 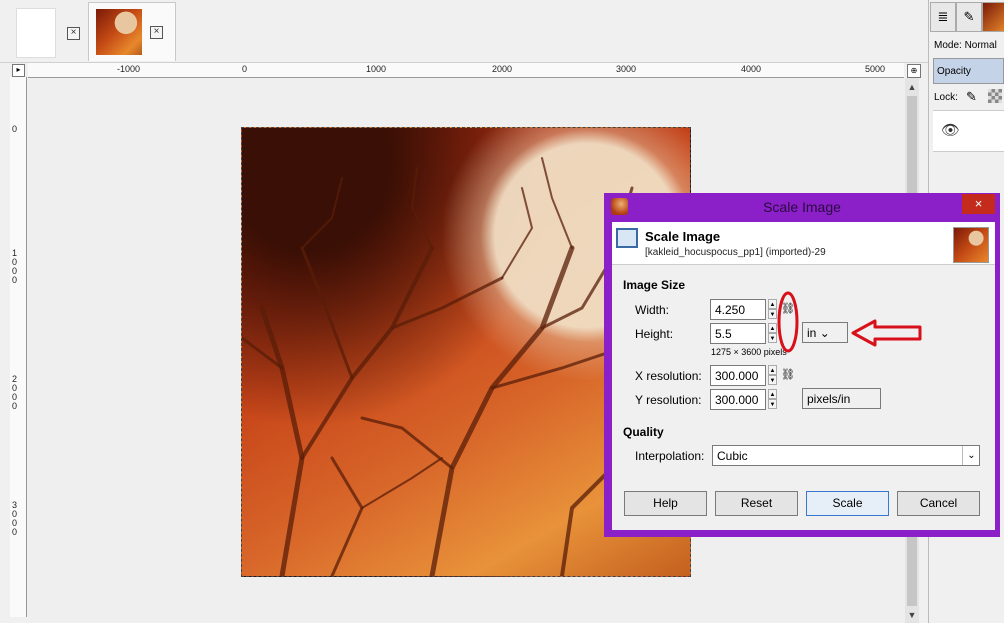 I want to click on lock-label: Lock:, so click(x=946, y=97).